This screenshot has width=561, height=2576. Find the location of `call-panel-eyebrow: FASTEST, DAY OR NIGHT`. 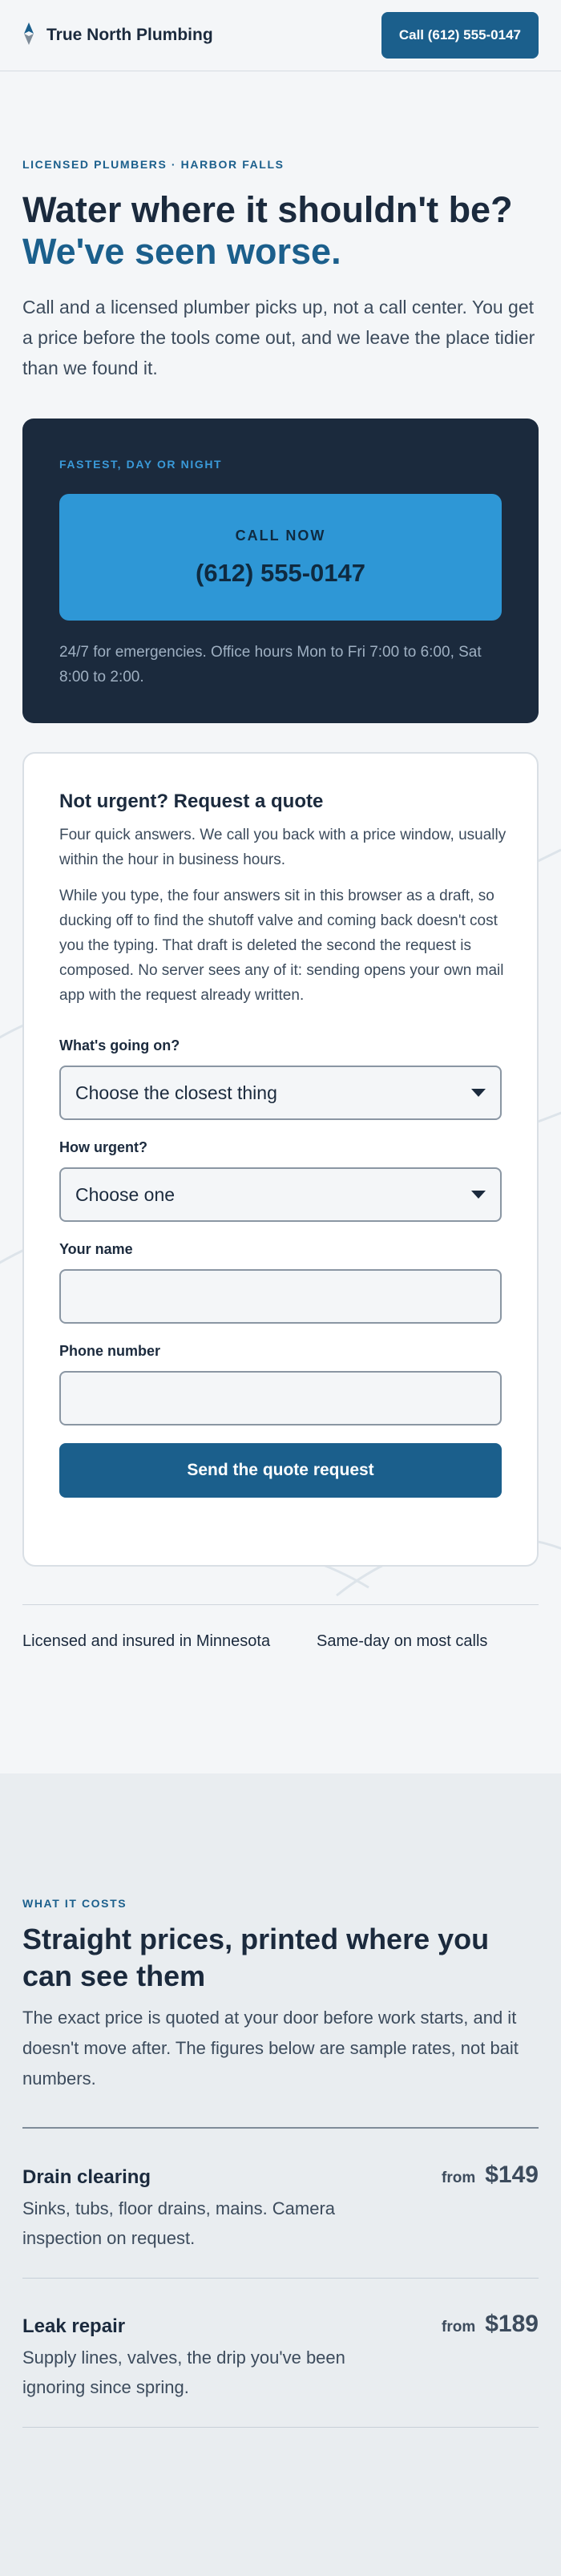

call-panel-eyebrow: FASTEST, DAY OR NIGHT is located at coordinates (141, 464).